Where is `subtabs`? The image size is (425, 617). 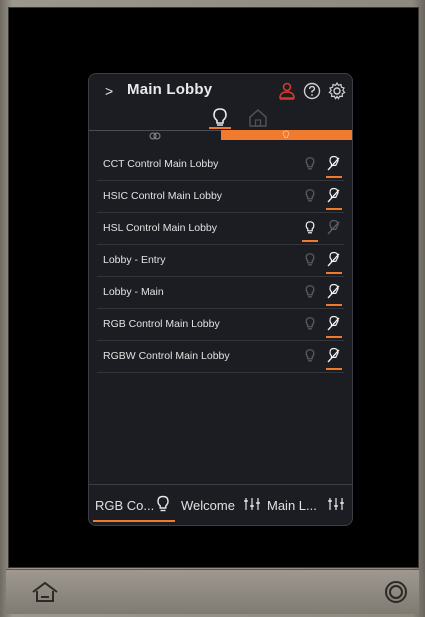 subtabs is located at coordinates (220, 135).